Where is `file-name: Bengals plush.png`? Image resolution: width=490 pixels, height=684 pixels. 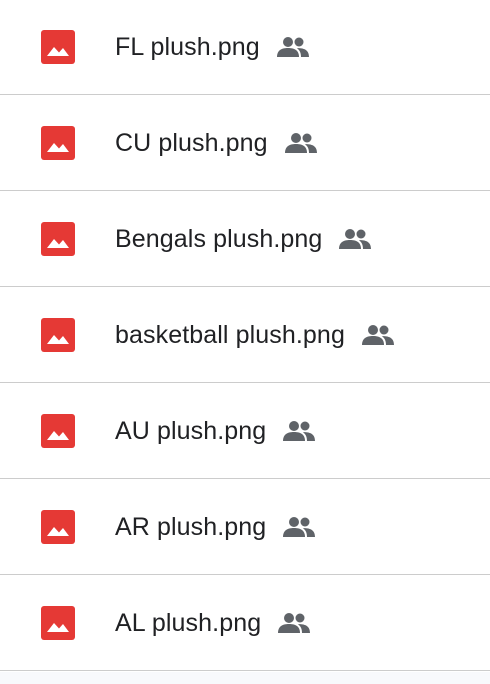
file-name: Bengals plush.png is located at coordinates (219, 238).